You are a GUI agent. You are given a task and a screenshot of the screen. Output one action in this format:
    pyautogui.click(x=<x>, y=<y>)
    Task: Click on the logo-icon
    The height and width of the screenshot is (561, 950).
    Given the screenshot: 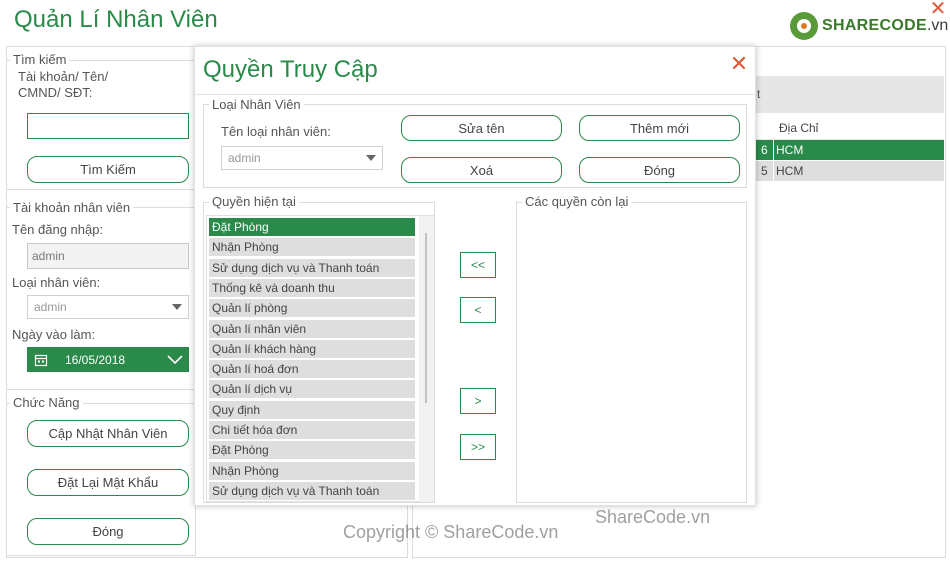 What is the action you would take?
    pyautogui.click(x=804, y=26)
    